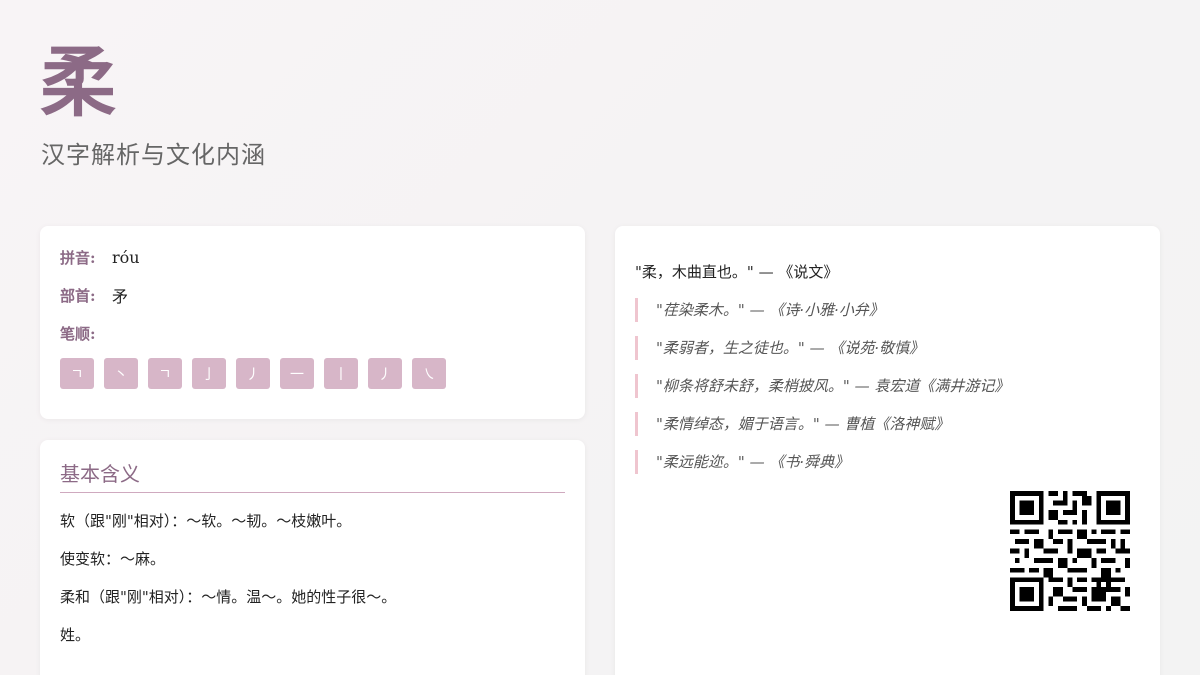 The height and width of the screenshot is (675, 1200). Describe the element at coordinates (78, 82) in the screenshot. I see `hero-character: 柔` at that location.